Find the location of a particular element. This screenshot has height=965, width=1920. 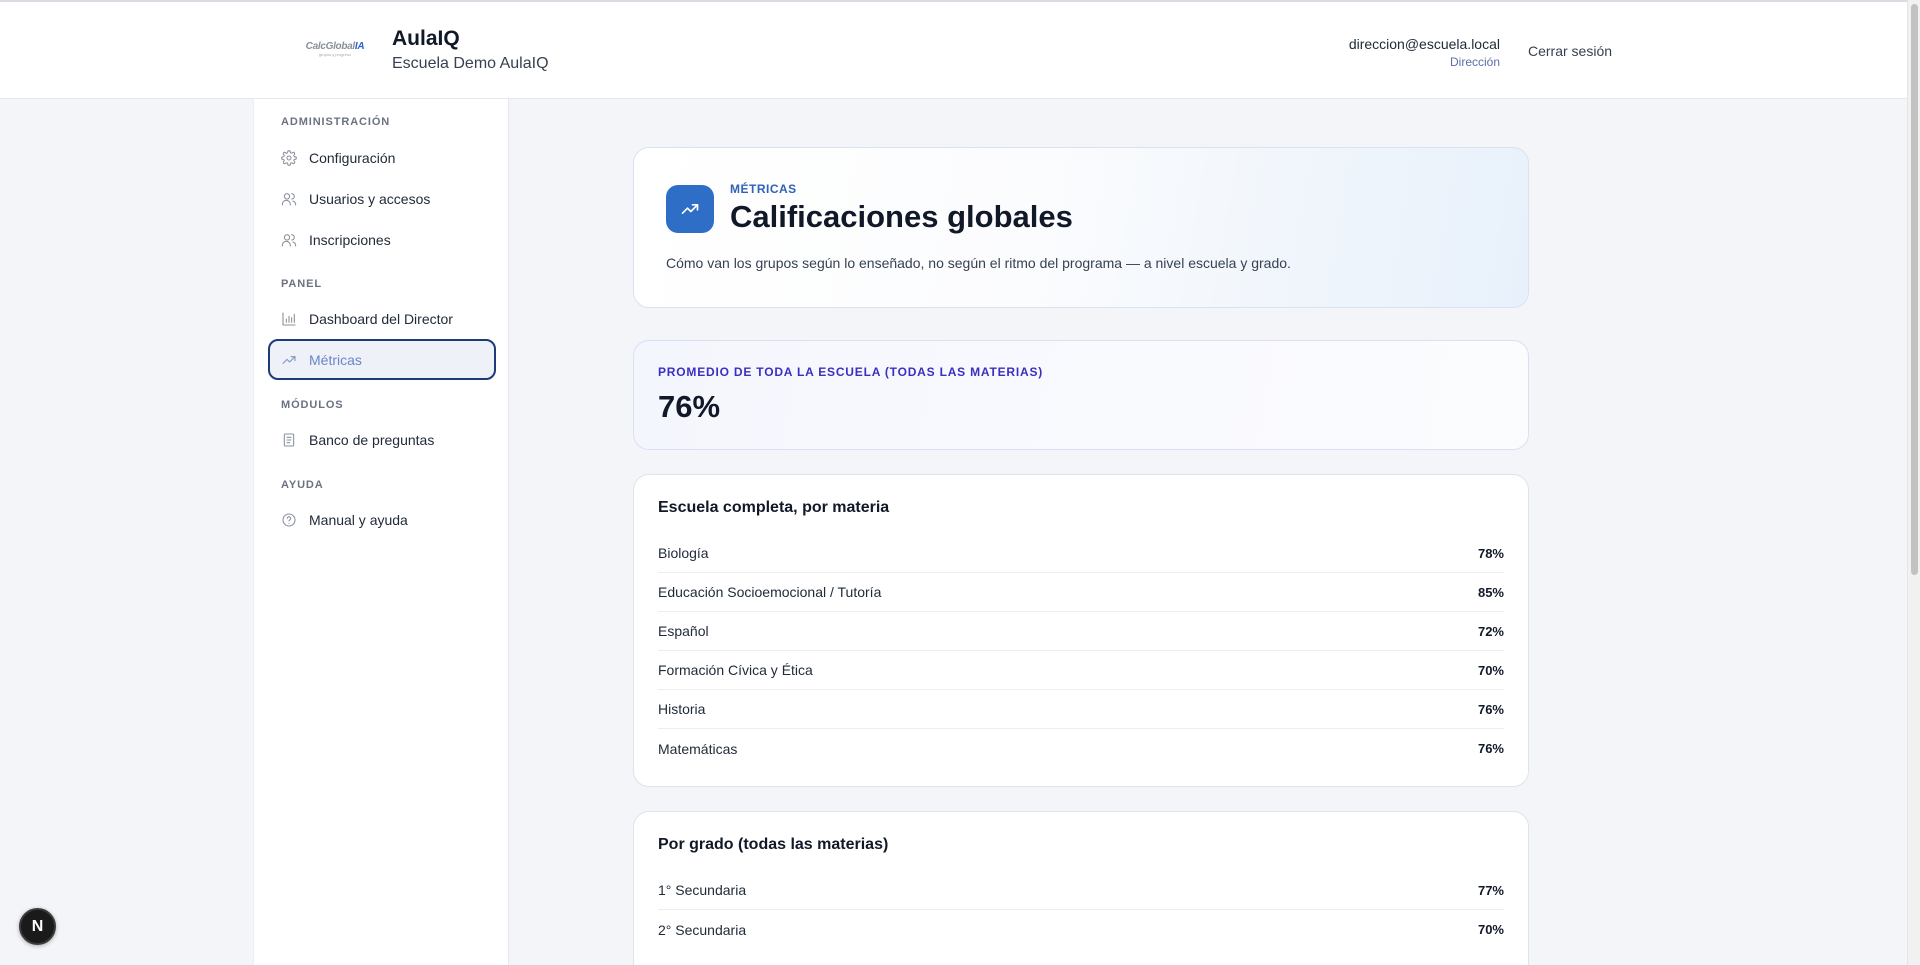

grades-list: 1° Secundaria 77% 2° Secundaria 70% is located at coordinates (1081, 910).